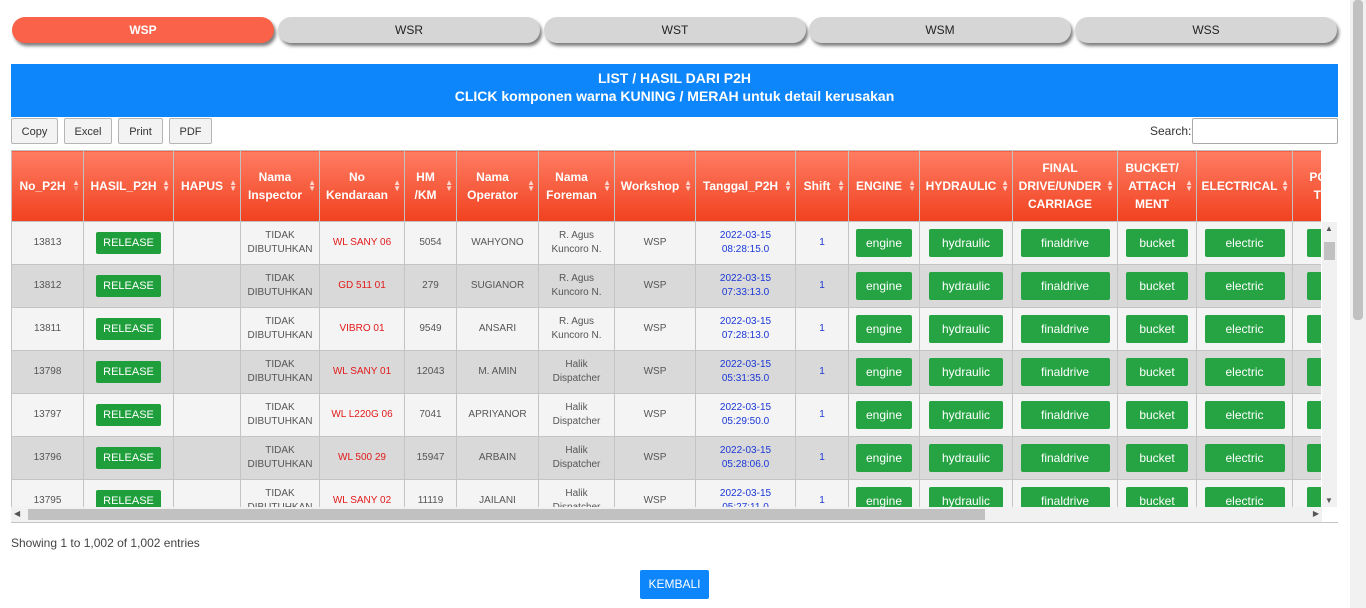 The height and width of the screenshot is (608, 1366). I want to click on page-scroll-thumb, so click(1358, 160).